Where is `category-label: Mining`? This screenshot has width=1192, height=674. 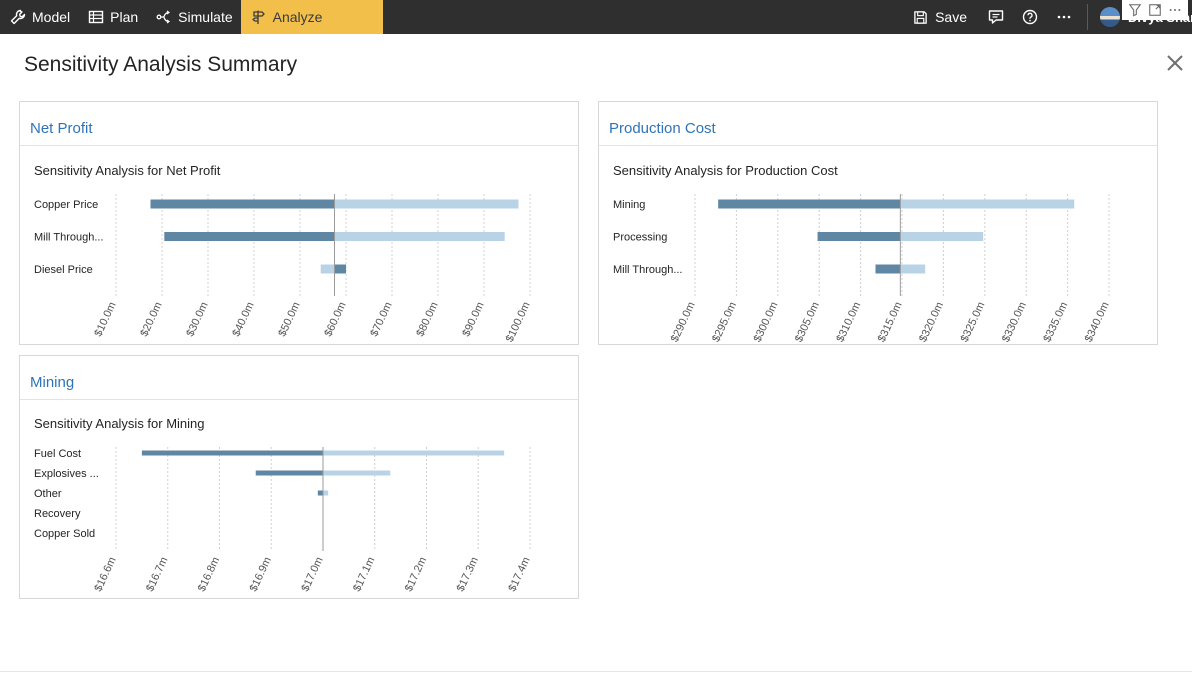 category-label: Mining is located at coordinates (629, 205).